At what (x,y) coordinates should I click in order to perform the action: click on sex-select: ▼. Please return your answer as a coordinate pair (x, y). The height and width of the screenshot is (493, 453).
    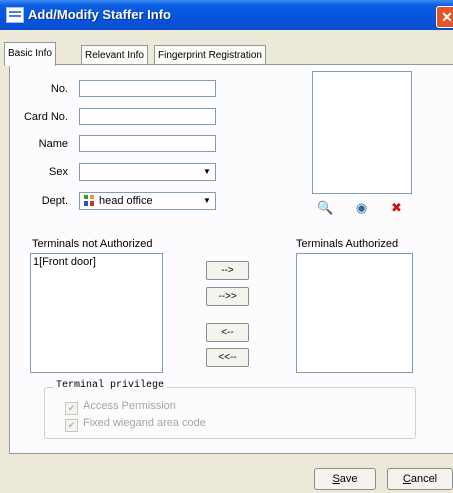
    Looking at the image, I should click on (147, 172).